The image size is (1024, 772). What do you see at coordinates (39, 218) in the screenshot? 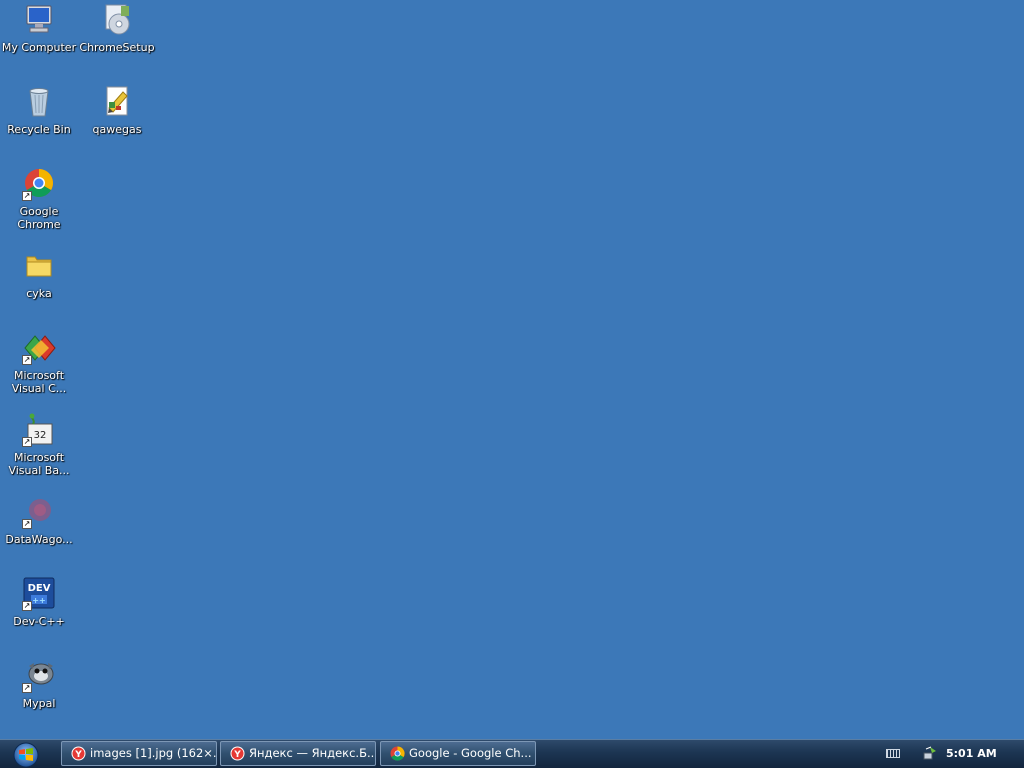
I see `desktop-icon-label: Google Chrome` at bounding box center [39, 218].